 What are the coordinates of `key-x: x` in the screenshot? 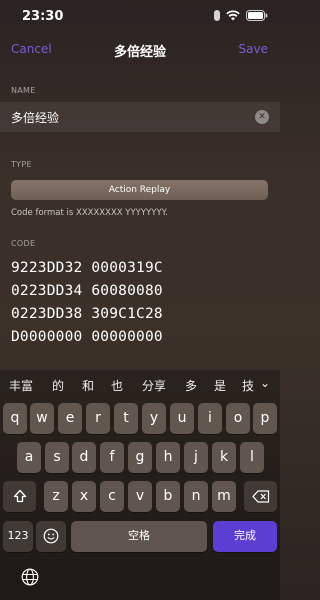 It's located at (84, 496).